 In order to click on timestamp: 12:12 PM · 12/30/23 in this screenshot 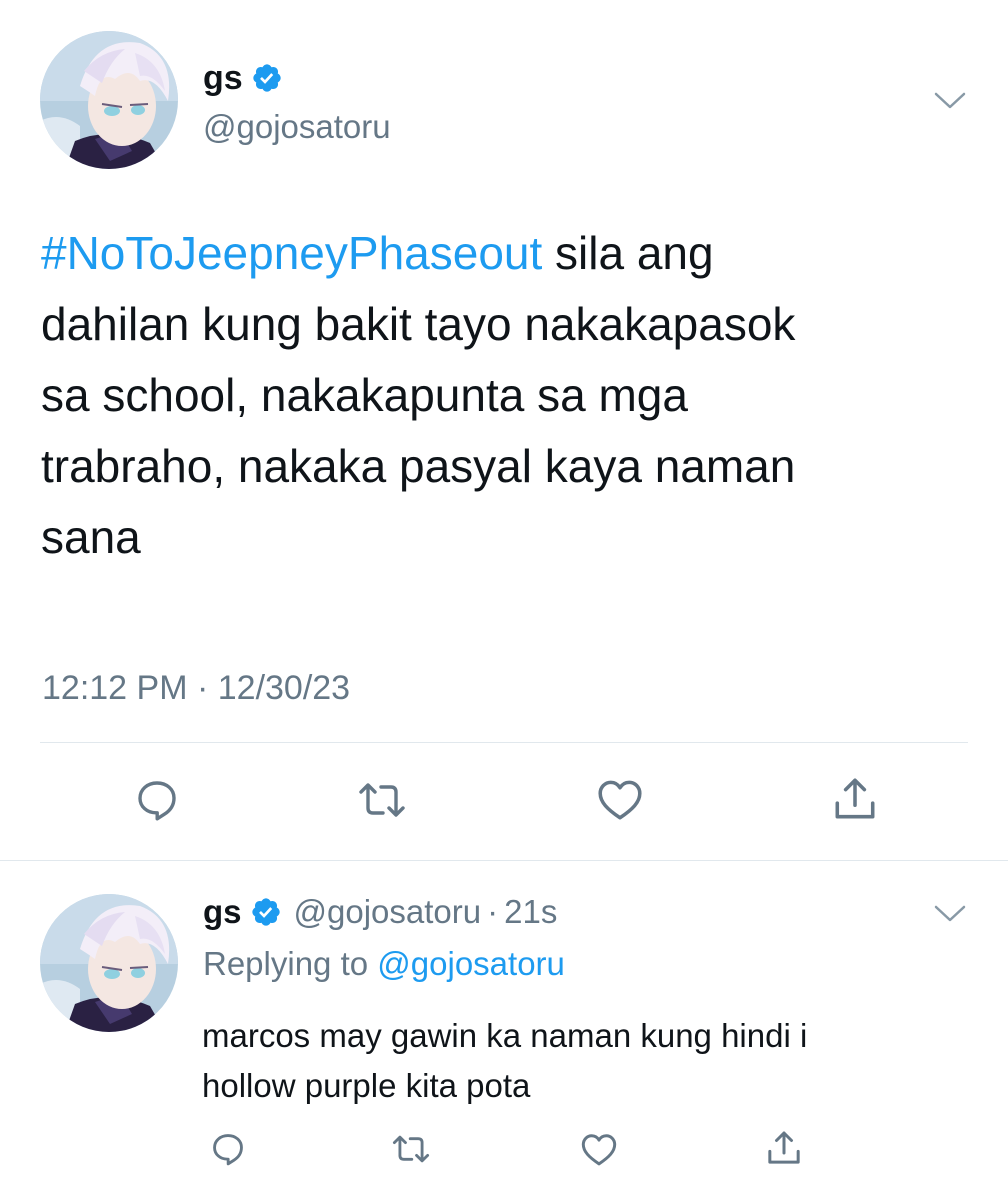, I will do `click(196, 688)`.